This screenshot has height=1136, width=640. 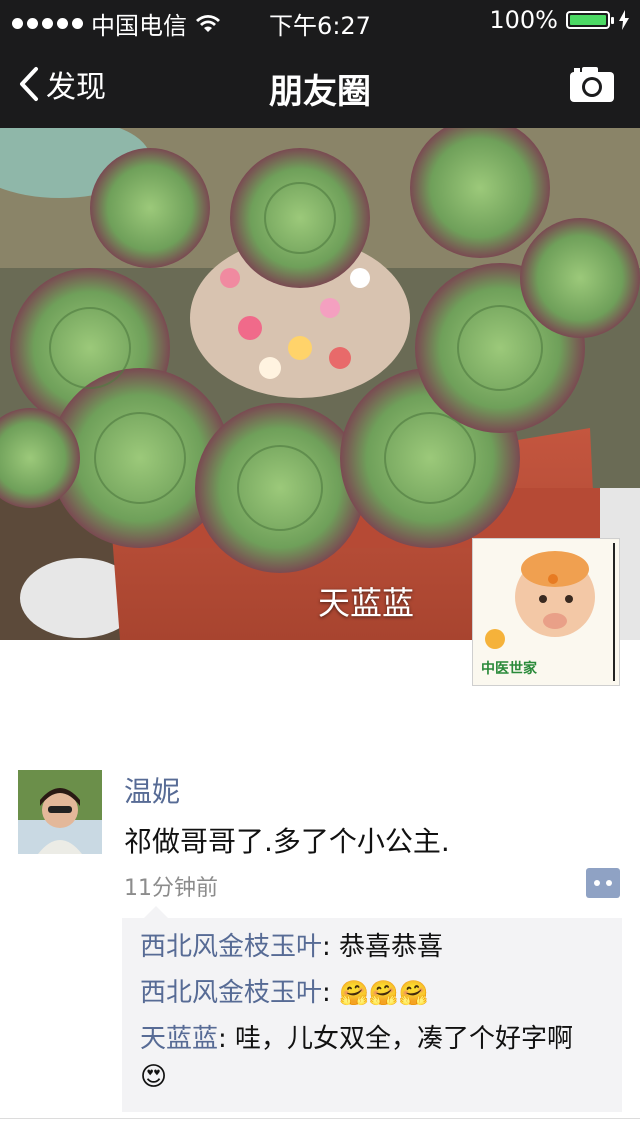 What do you see at coordinates (624, 20) in the screenshot?
I see `charging-icon` at bounding box center [624, 20].